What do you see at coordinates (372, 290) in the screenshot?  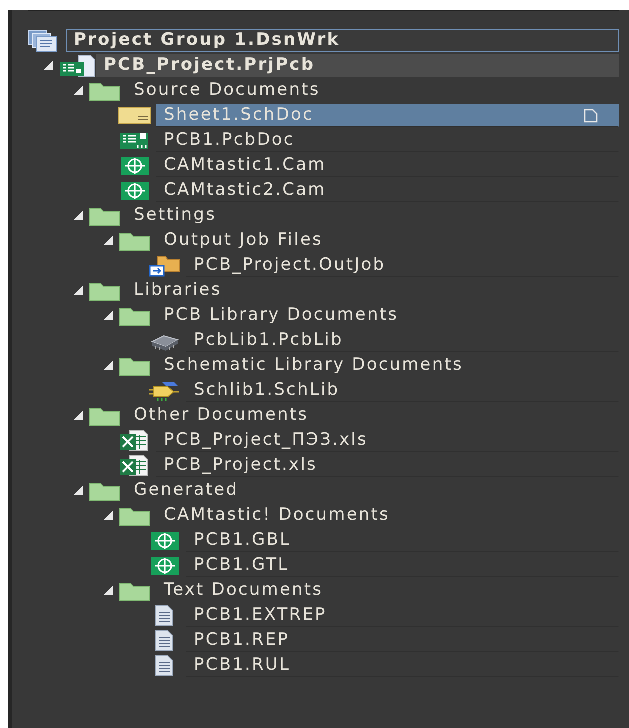 I see `folder-item: Libraries` at bounding box center [372, 290].